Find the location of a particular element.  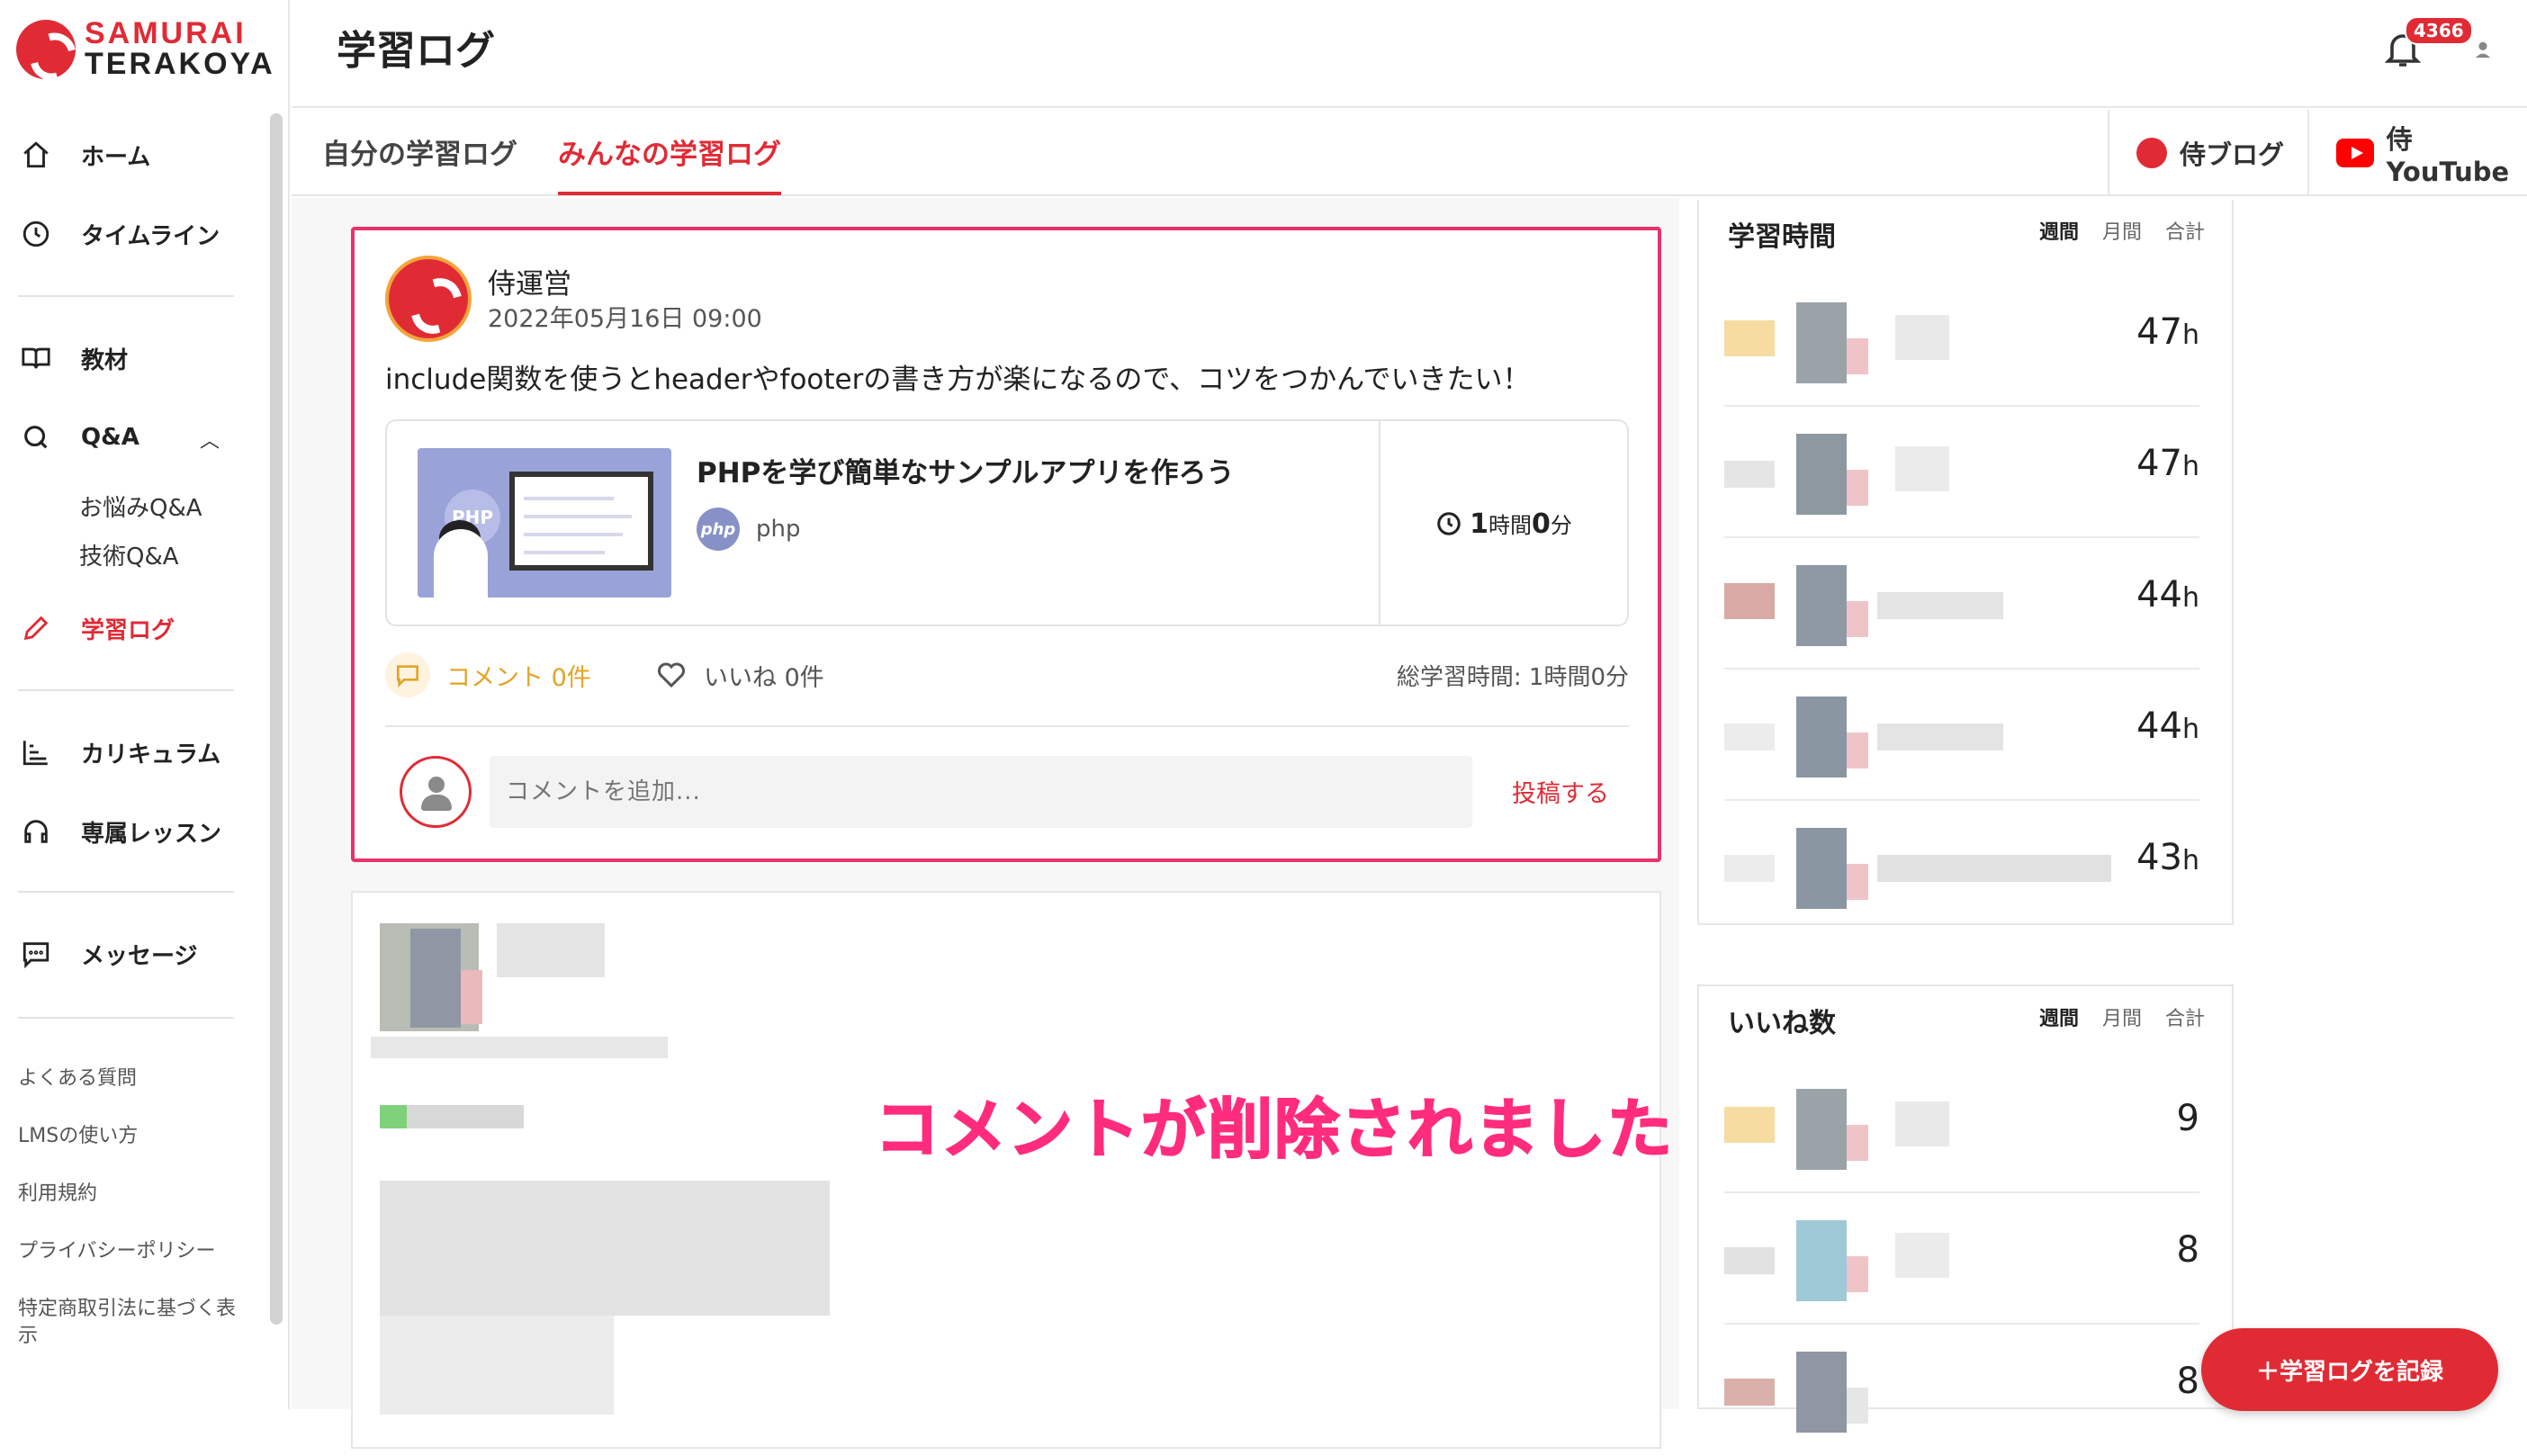

ranking-row: 9 is located at coordinates (1961, 1127).